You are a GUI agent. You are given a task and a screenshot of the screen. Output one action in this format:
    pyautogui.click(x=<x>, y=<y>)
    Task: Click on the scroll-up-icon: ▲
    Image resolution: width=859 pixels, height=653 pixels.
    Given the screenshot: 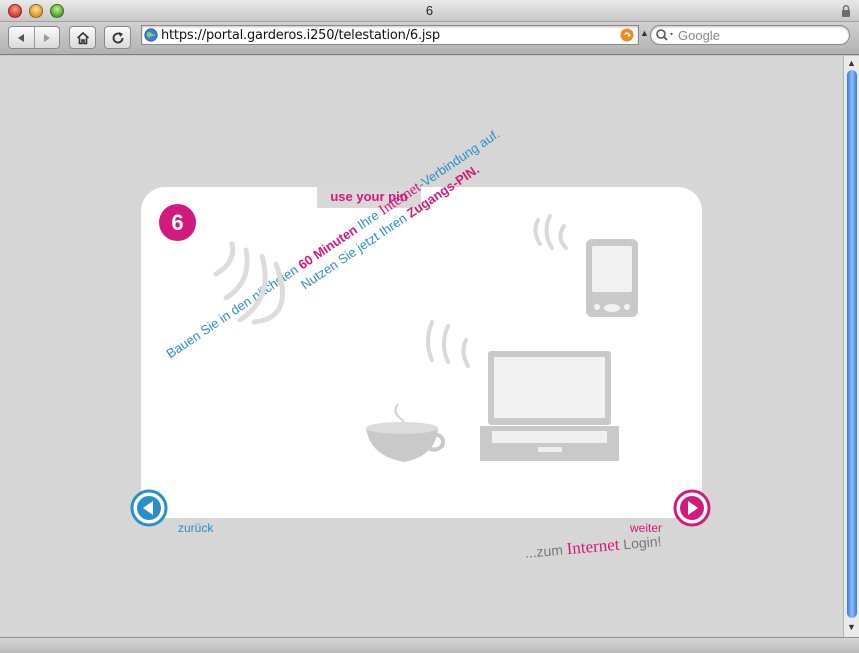 What is the action you would take?
    pyautogui.click(x=851, y=63)
    